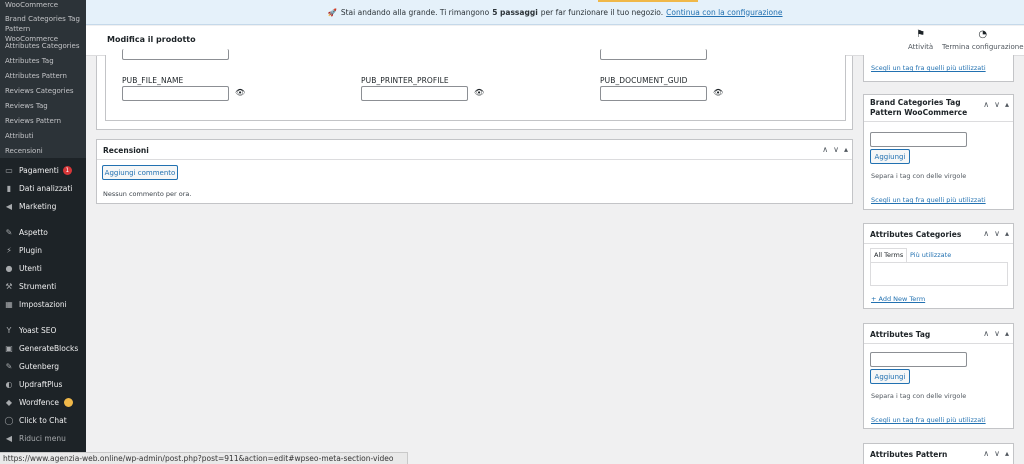 The height and width of the screenshot is (464, 1024). Describe the element at coordinates (939, 274) in the screenshot. I see `terms-list` at that location.